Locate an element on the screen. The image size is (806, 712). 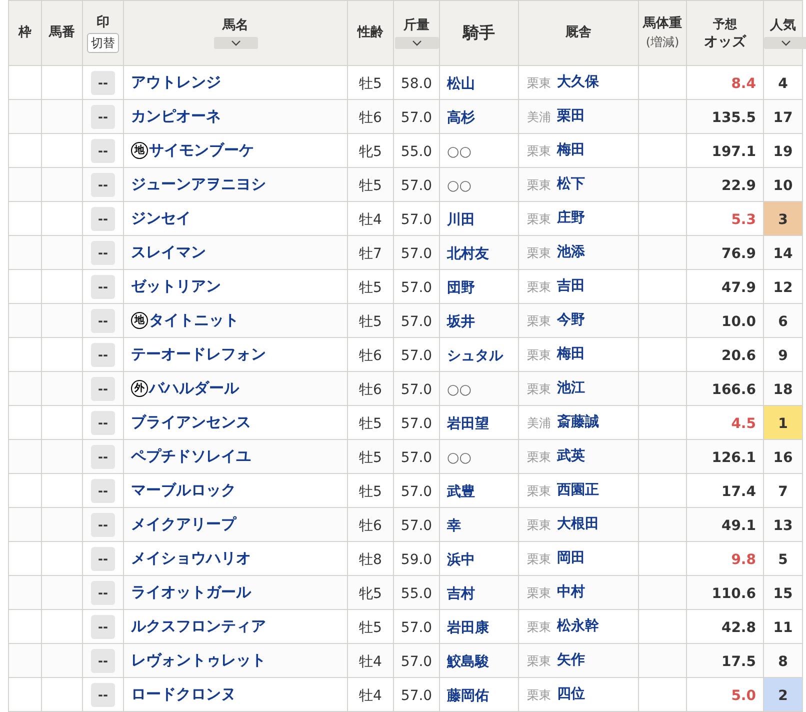
trainer-link: 吉田 is located at coordinates (571, 286).